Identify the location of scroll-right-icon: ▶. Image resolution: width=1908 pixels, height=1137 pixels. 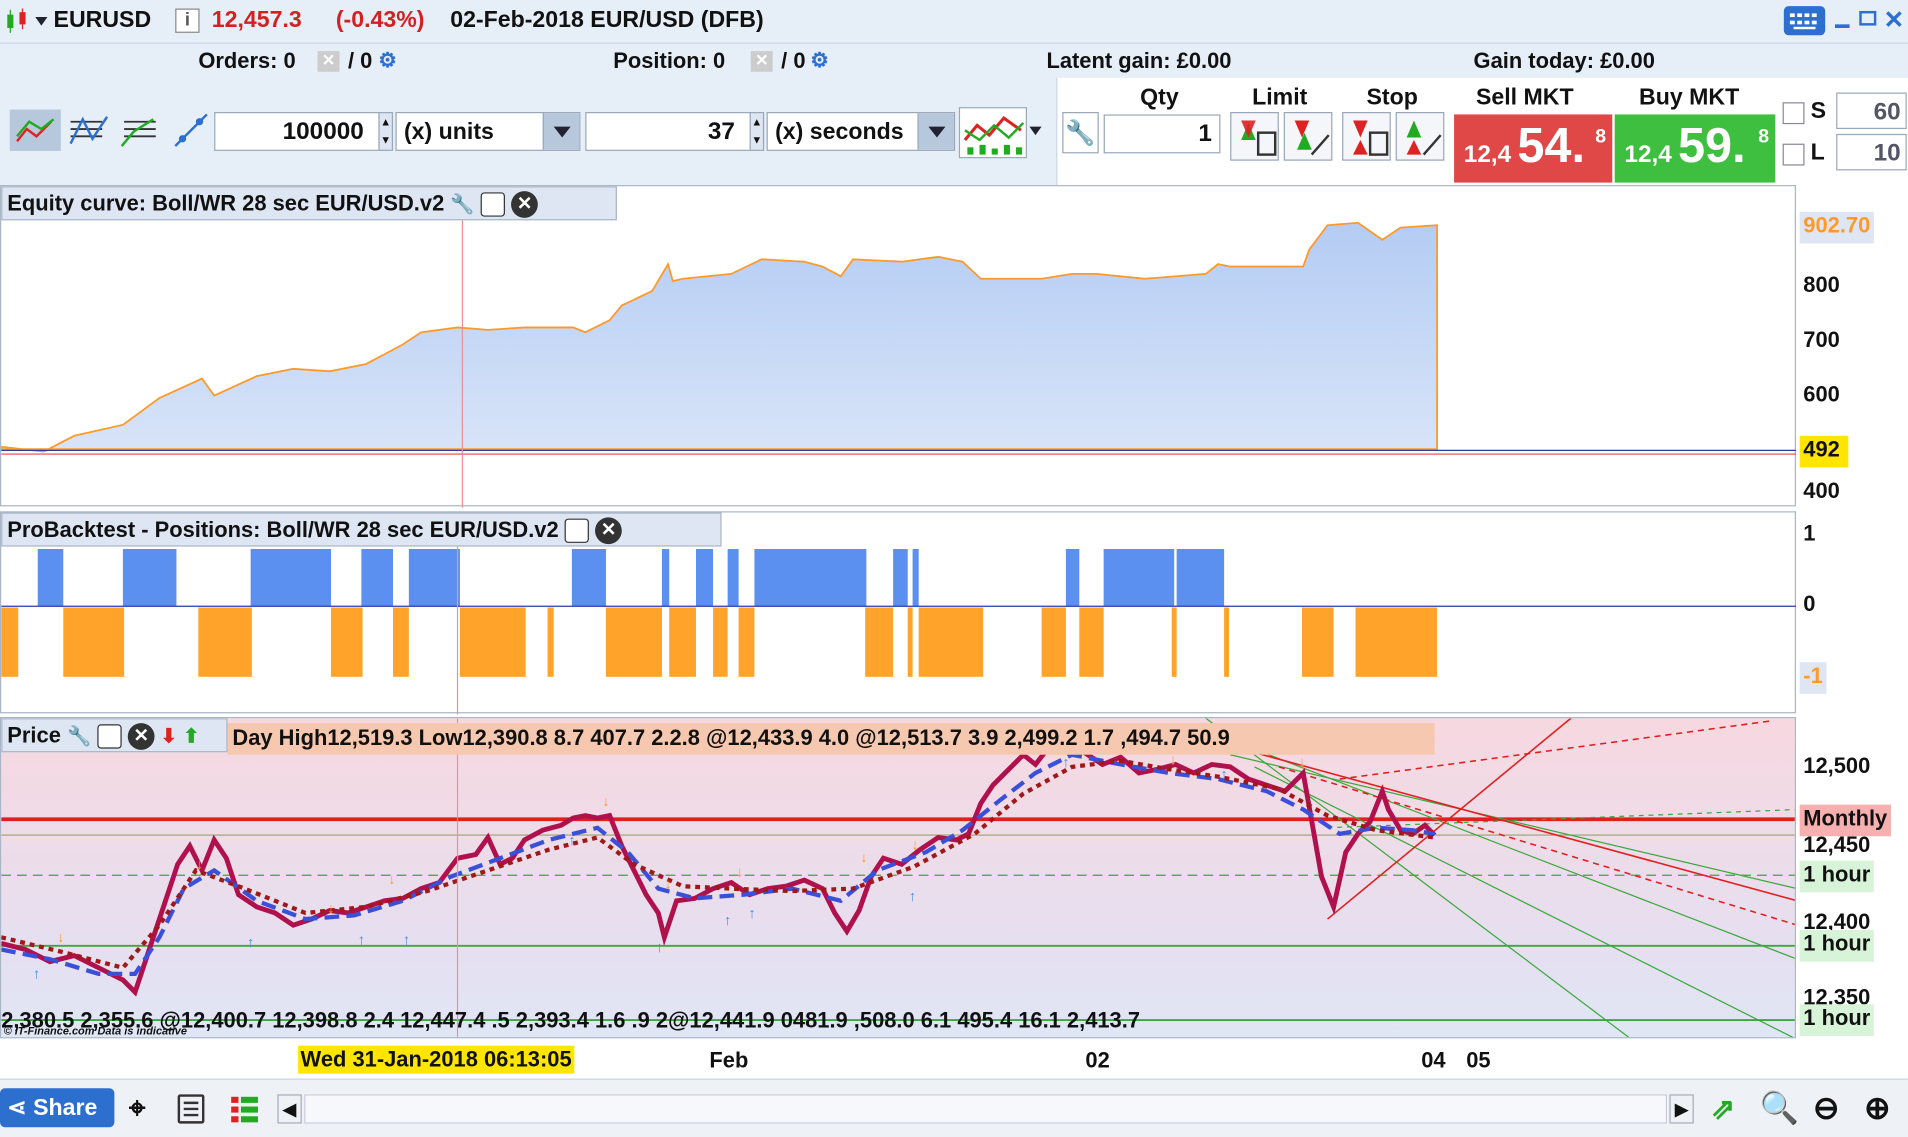
(1681, 1109).